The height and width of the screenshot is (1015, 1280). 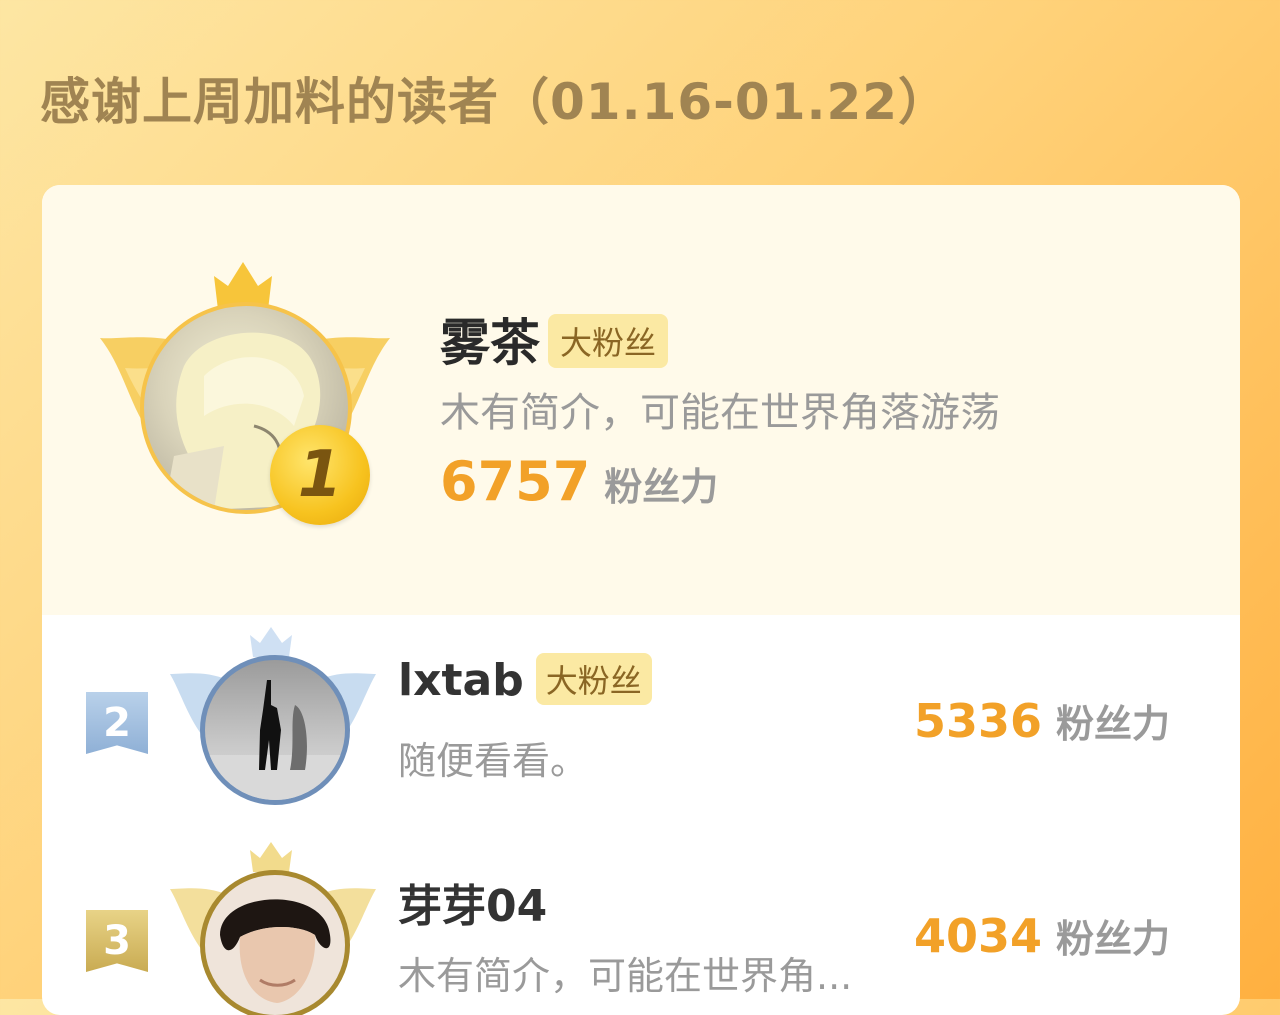 What do you see at coordinates (977, 721) in the screenshot?
I see `fan-power-value: 5336` at bounding box center [977, 721].